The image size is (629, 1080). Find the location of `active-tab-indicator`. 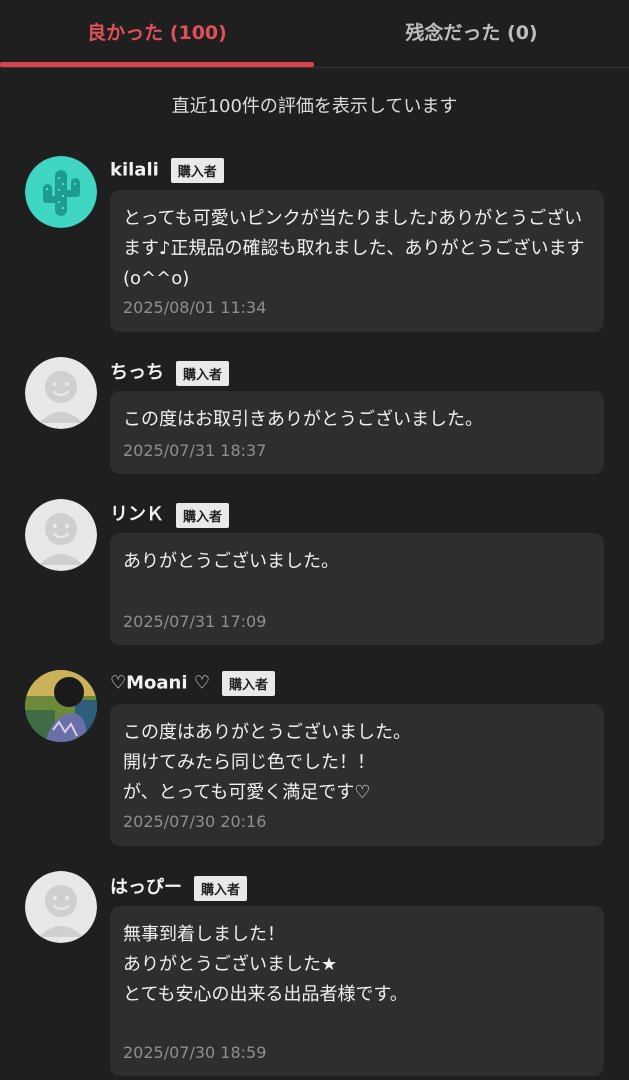

active-tab-indicator is located at coordinates (157, 64).